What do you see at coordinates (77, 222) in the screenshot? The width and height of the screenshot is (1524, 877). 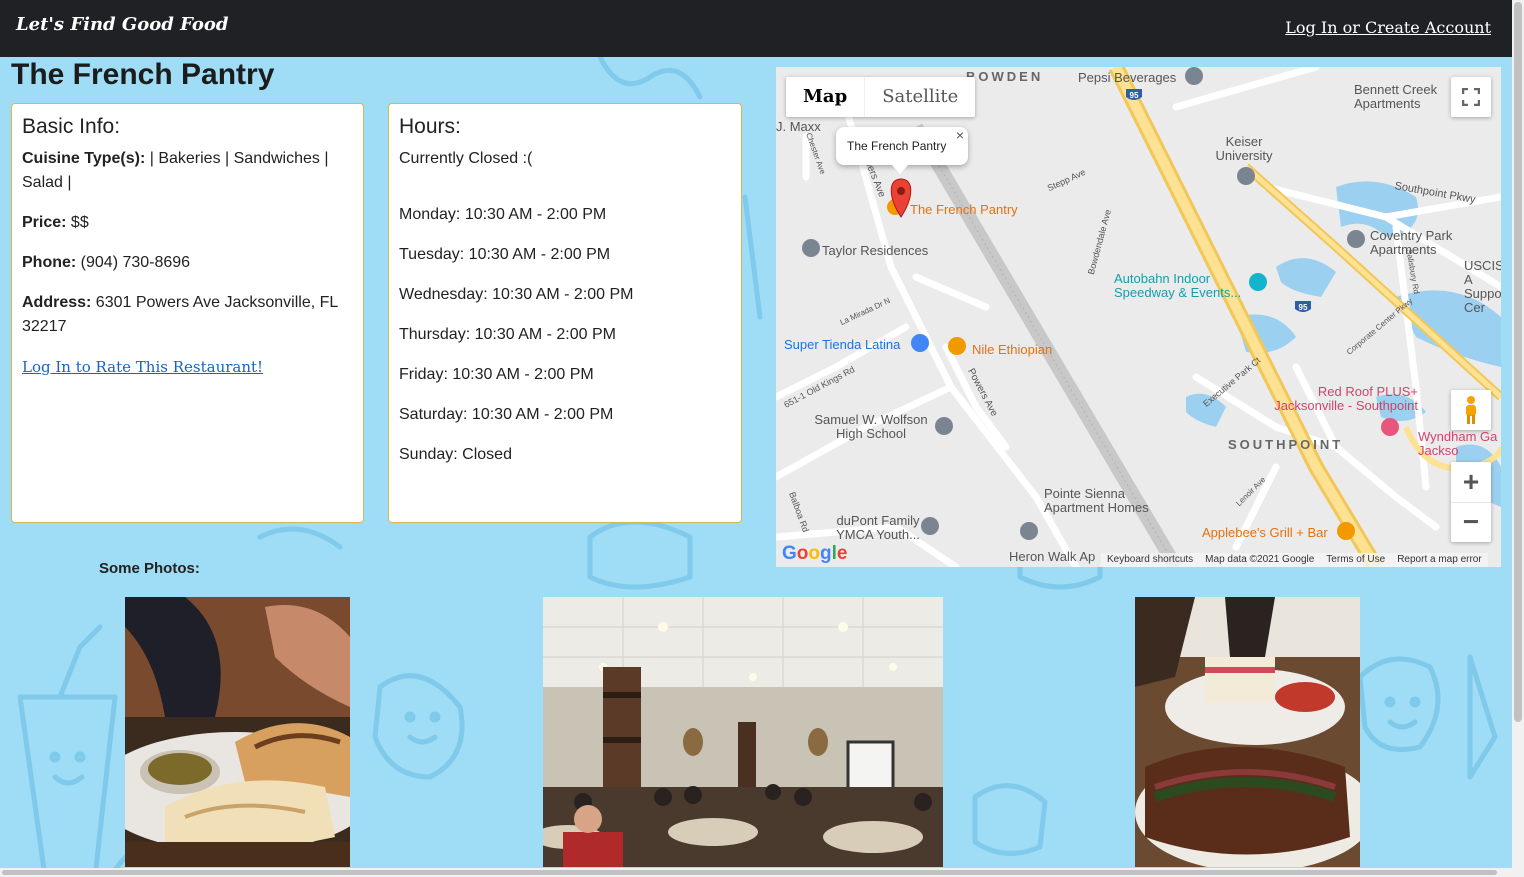 I see `price-value: $$` at bounding box center [77, 222].